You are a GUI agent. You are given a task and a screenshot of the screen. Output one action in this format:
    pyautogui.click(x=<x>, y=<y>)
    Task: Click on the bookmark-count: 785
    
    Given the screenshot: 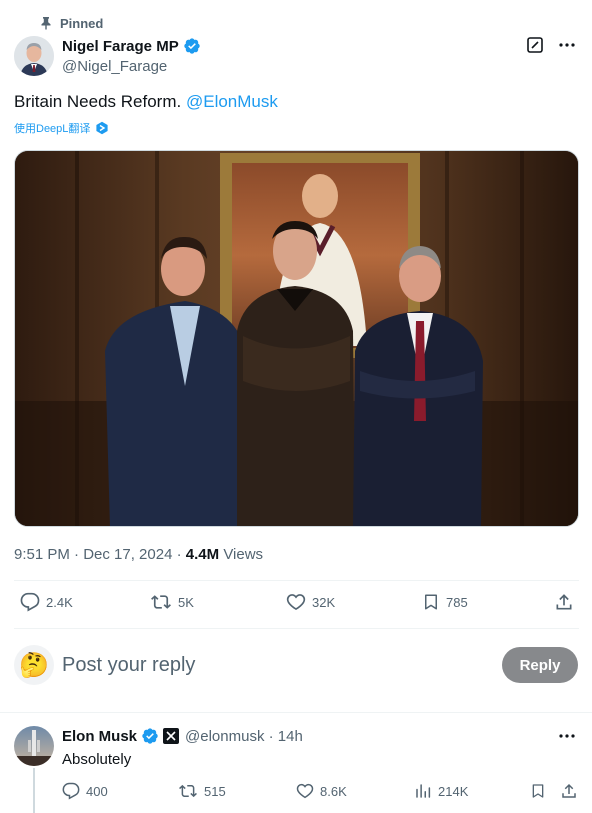 What is the action you would take?
    pyautogui.click(x=457, y=602)
    